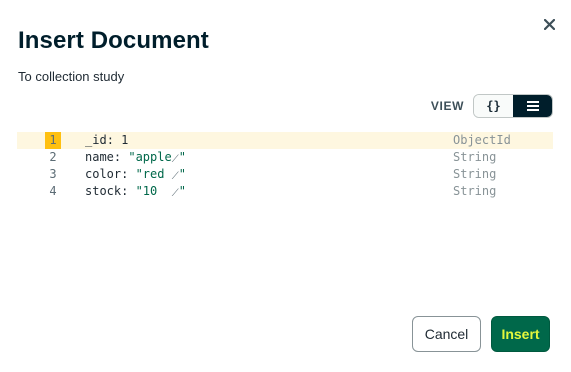 Image resolution: width=571 pixels, height=372 pixels. What do you see at coordinates (99, 157) in the screenshot?
I see `field-key: name` at bounding box center [99, 157].